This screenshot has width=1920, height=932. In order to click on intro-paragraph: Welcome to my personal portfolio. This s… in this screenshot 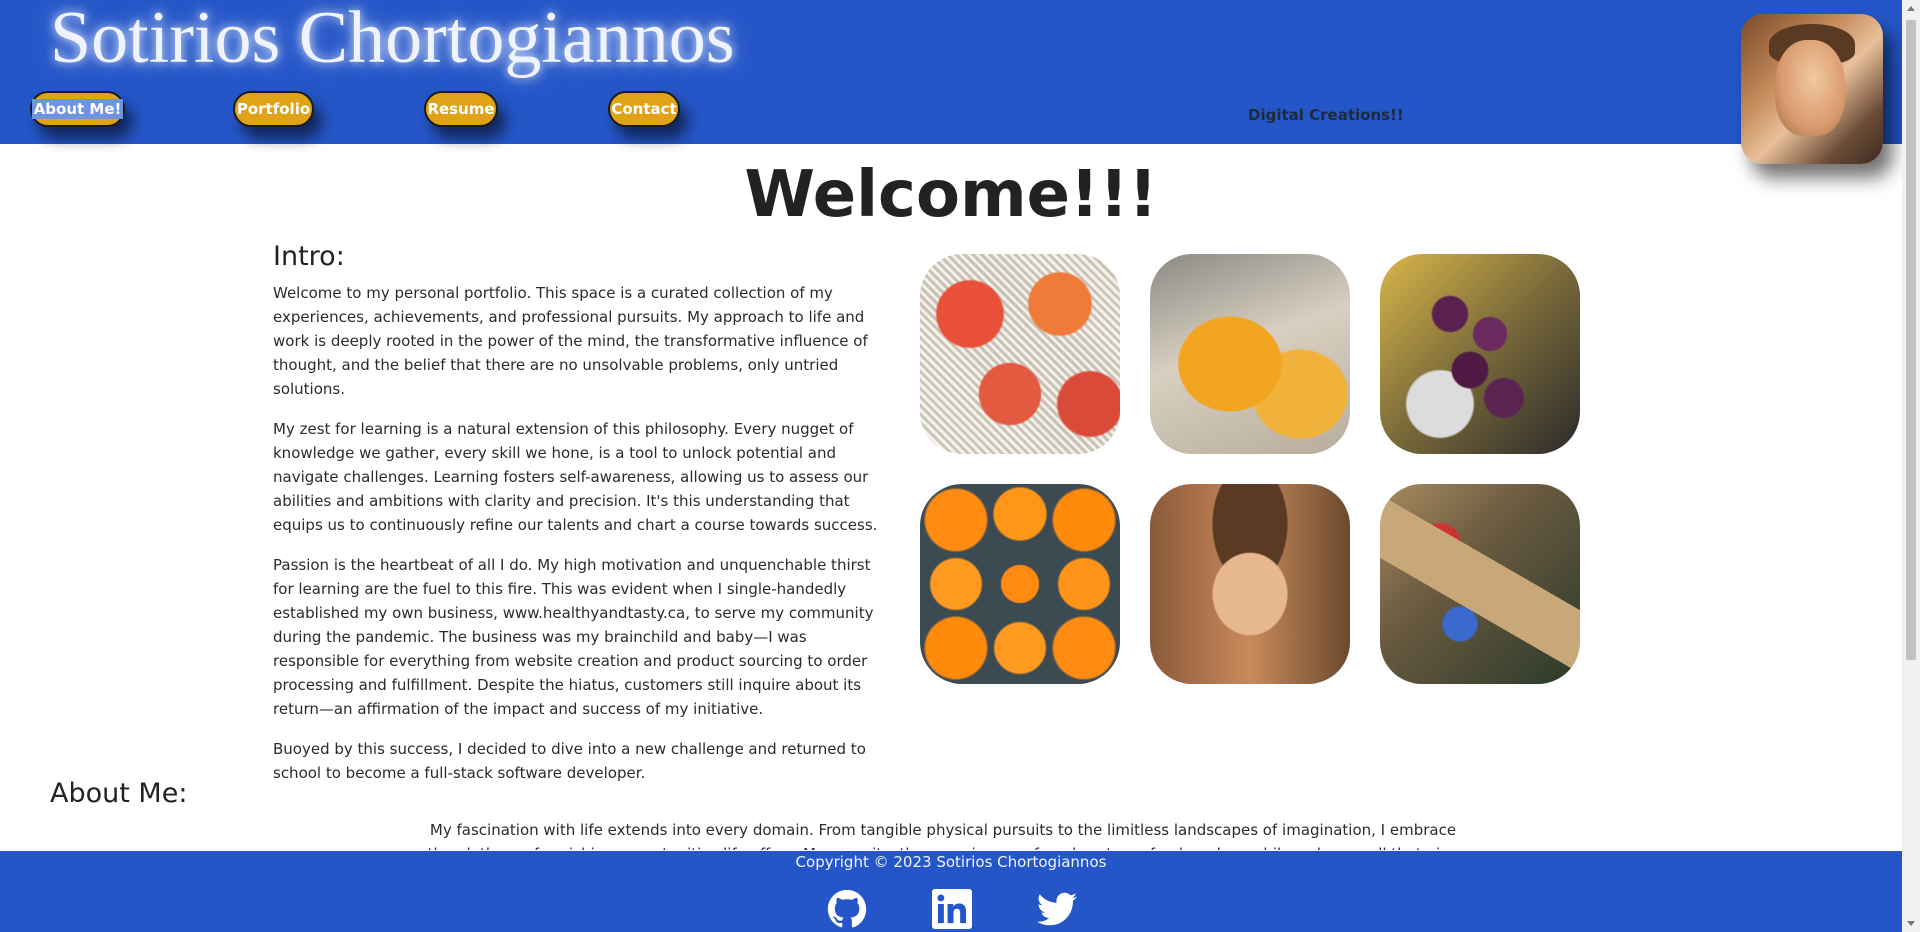, I will do `click(570, 341)`.